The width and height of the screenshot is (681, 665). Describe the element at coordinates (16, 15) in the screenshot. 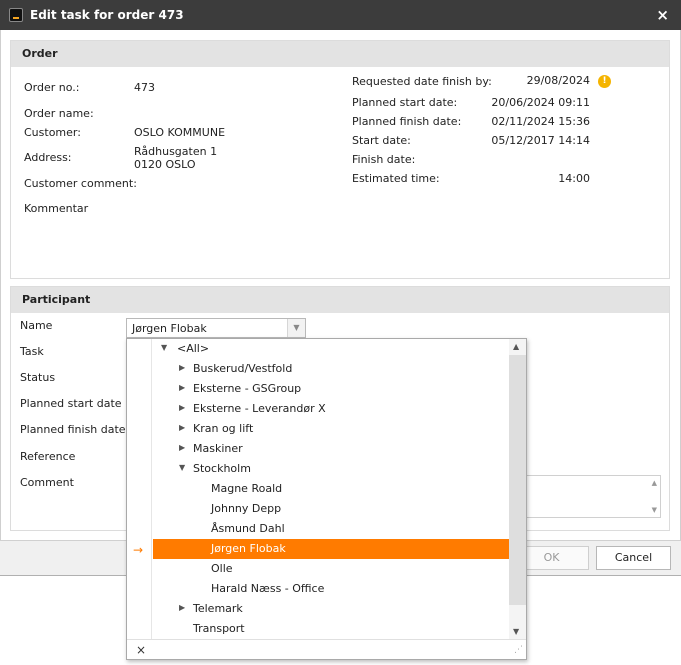

I see `app-icon` at that location.